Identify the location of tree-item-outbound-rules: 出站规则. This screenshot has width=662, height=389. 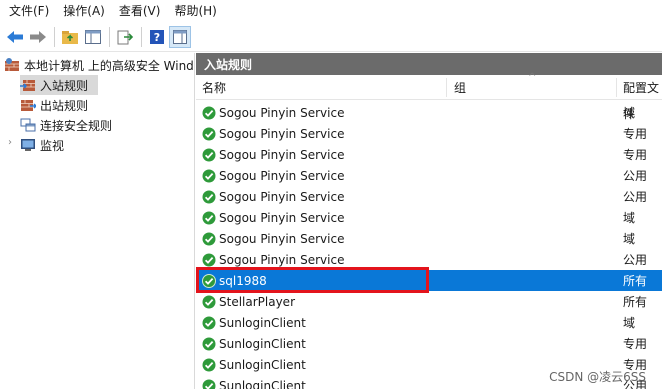
(54, 105).